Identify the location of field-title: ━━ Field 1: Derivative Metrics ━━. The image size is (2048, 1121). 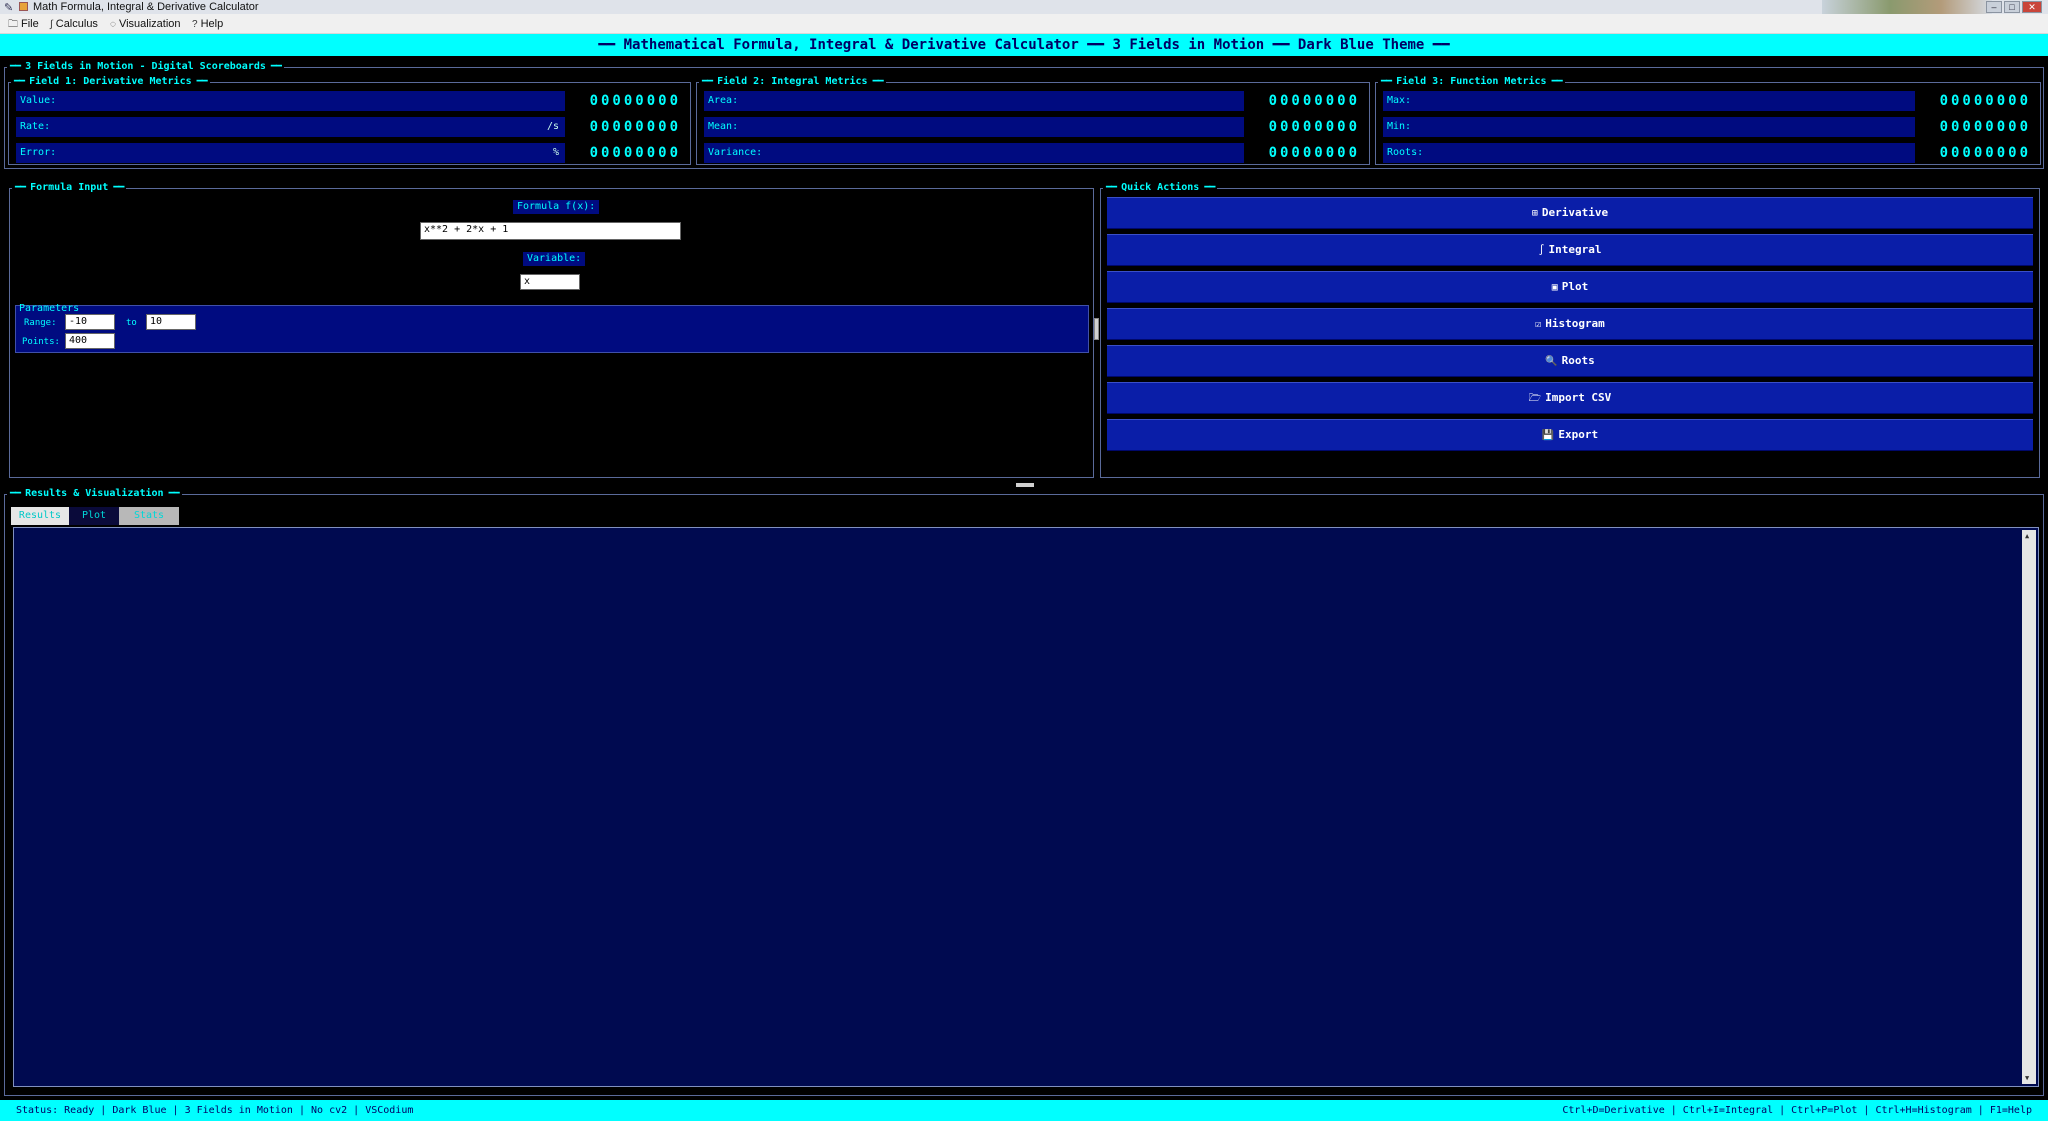
(110, 82).